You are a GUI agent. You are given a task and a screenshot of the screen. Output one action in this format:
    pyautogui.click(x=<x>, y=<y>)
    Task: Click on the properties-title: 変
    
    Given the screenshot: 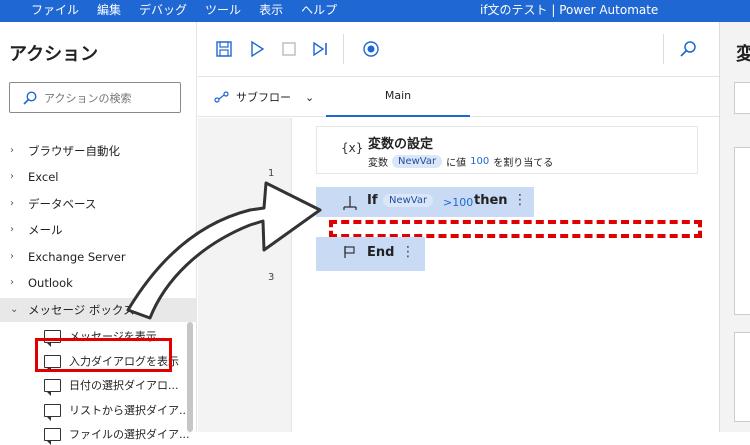 What is the action you would take?
    pyautogui.click(x=743, y=54)
    